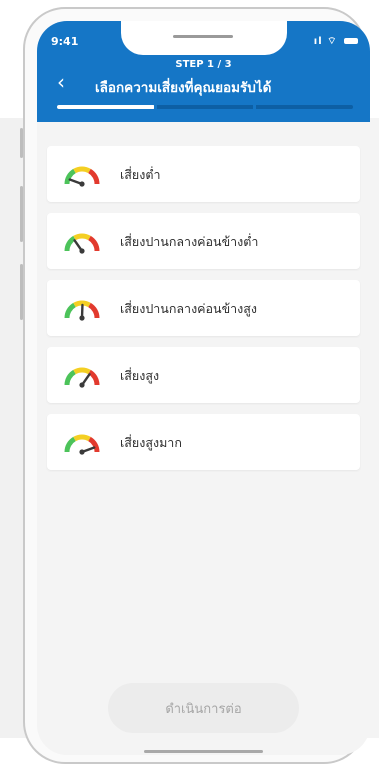 The image size is (379, 769). What do you see at coordinates (203, 64) in the screenshot?
I see `step-indicator: STEP 1 / 3` at bounding box center [203, 64].